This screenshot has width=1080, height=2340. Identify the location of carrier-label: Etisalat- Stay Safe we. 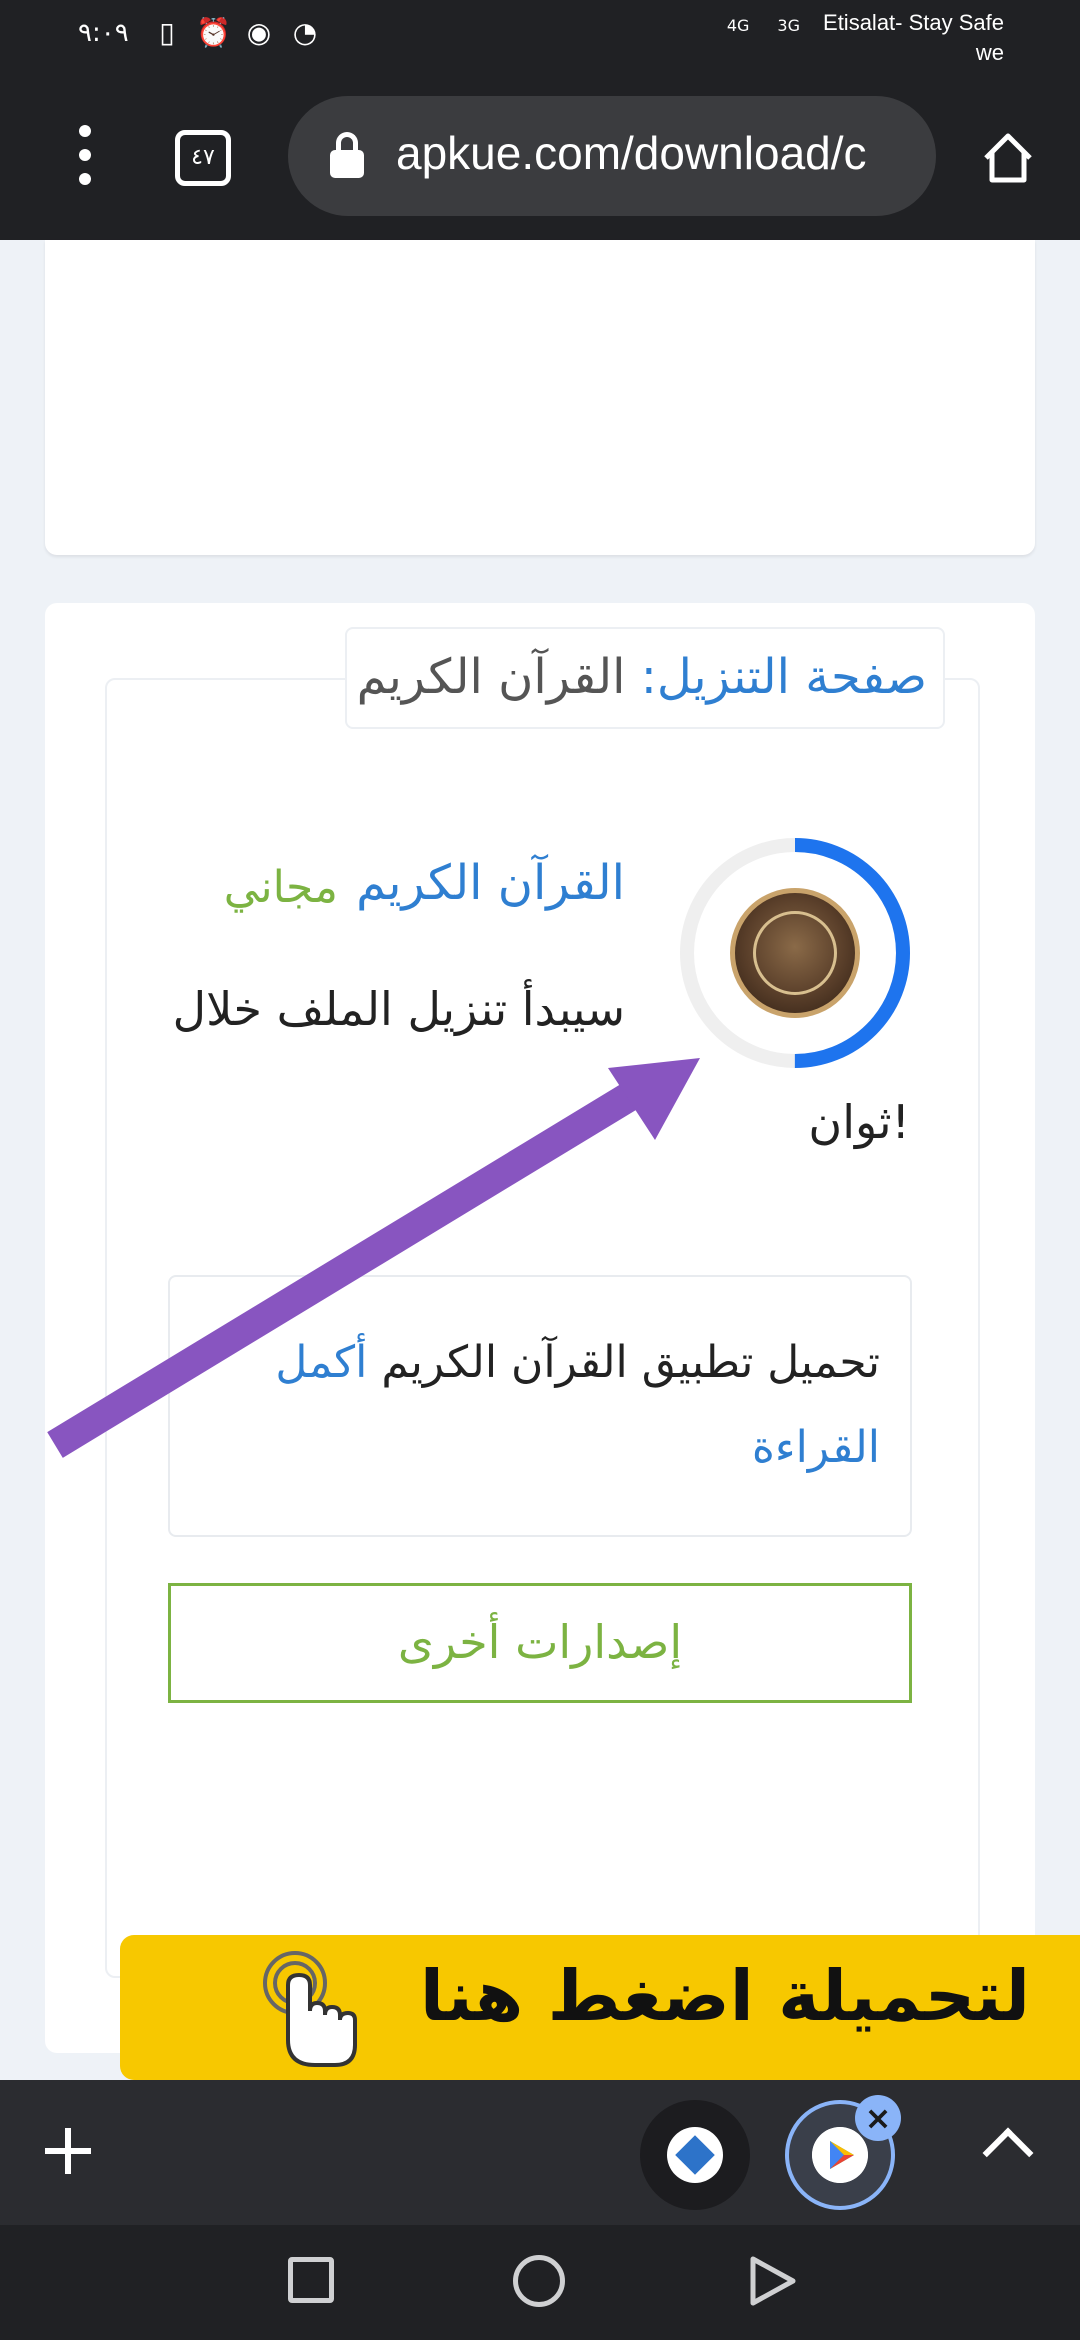
(913, 38).